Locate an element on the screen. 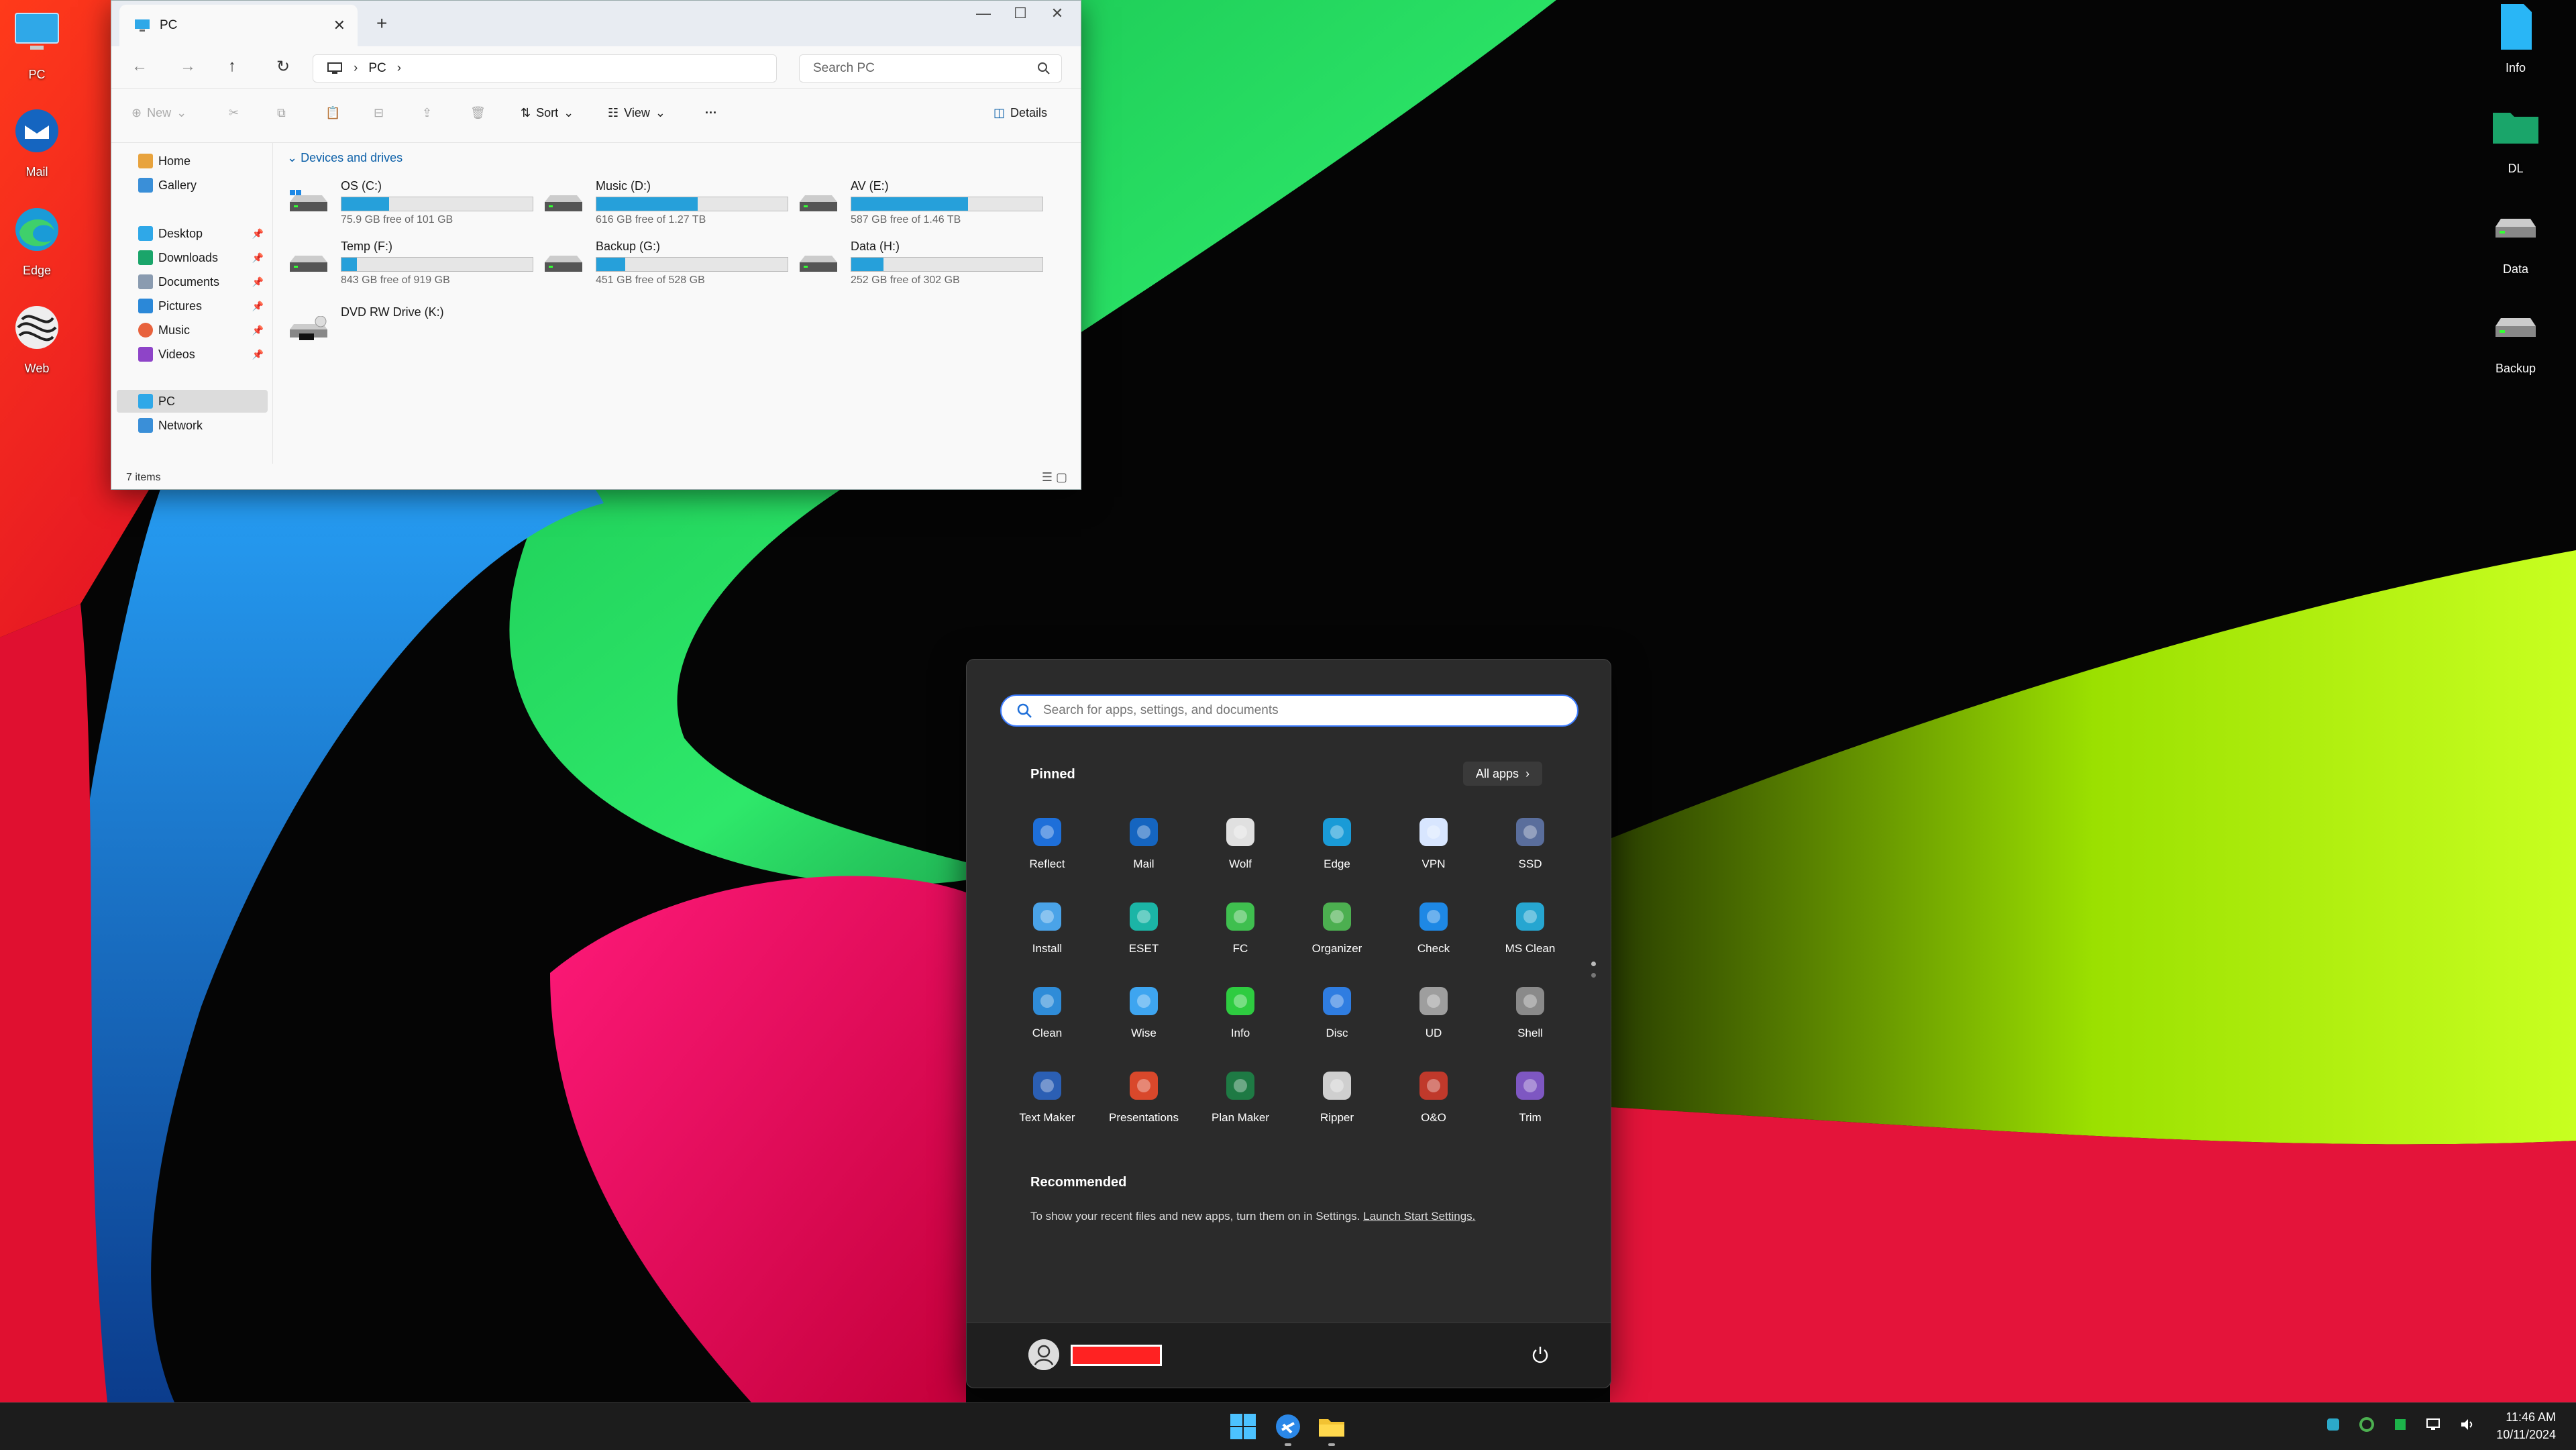 The height and width of the screenshot is (1450, 2576). breadcrumb-pc: PC is located at coordinates (377, 68).